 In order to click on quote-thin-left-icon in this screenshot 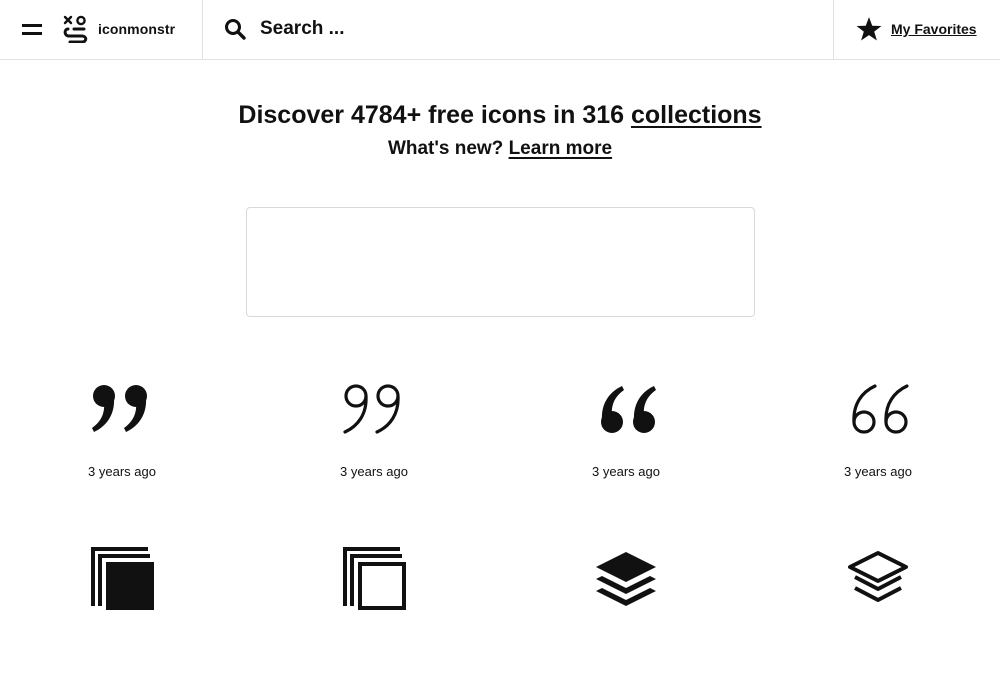, I will do `click(880, 409)`.